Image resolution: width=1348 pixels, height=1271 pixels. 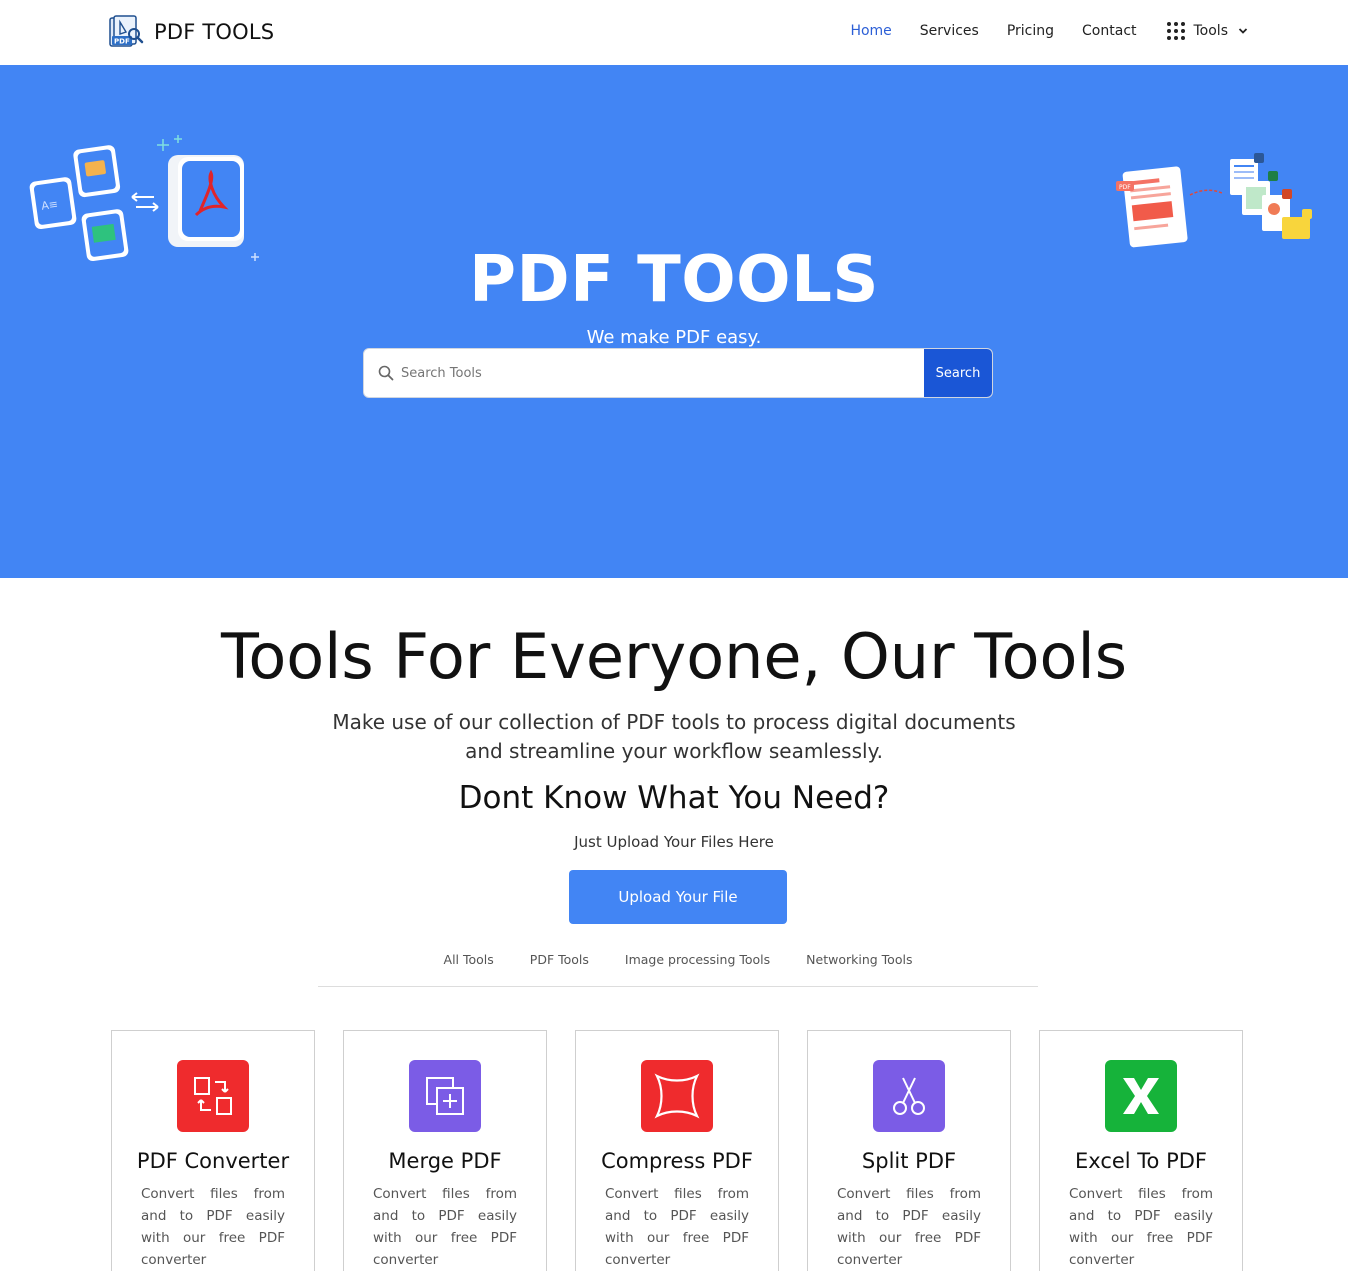 What do you see at coordinates (1109, 31) in the screenshot?
I see `nav-contact: Contact` at bounding box center [1109, 31].